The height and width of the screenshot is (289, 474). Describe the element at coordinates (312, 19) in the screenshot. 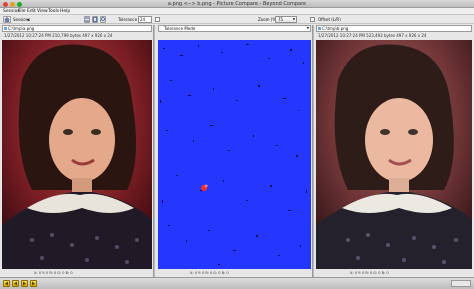

I see `offset-checkbox` at that location.